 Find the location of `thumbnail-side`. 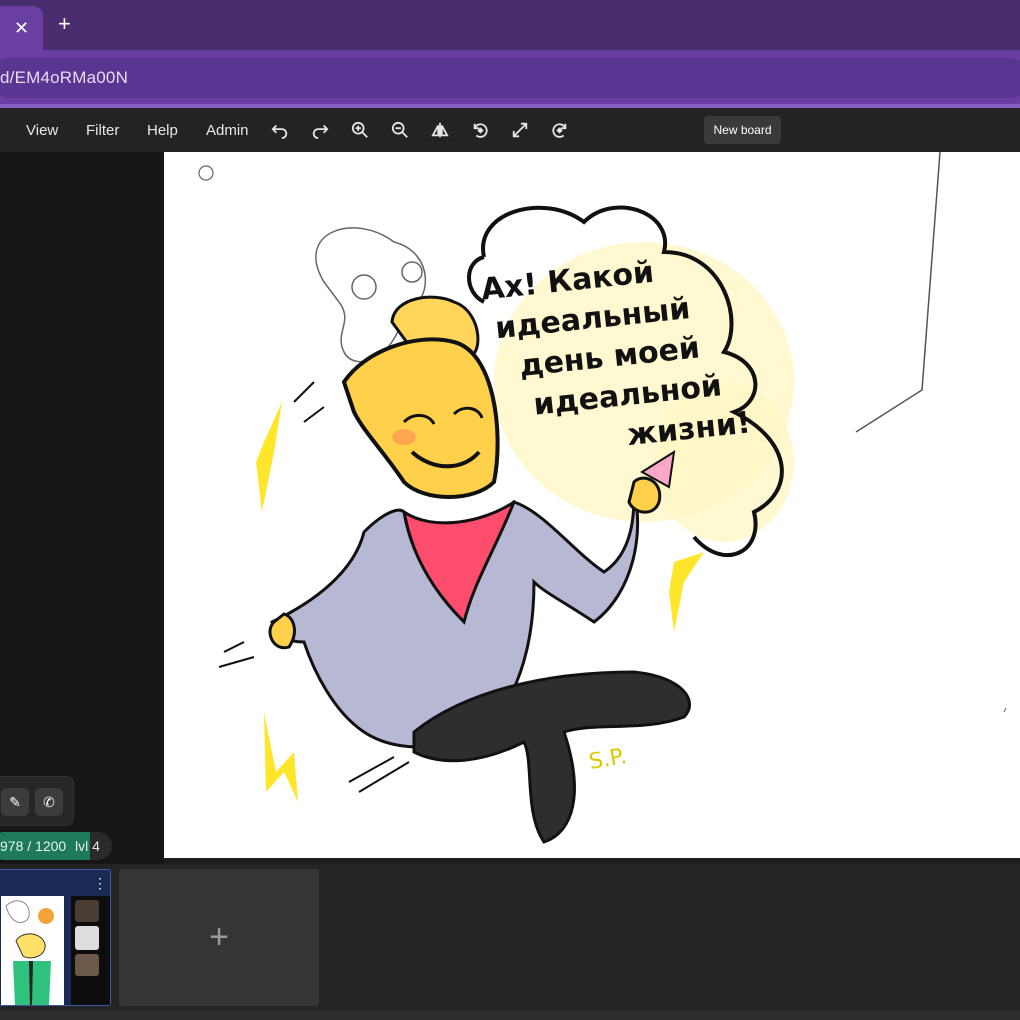

thumbnail-side is located at coordinates (90, 950).